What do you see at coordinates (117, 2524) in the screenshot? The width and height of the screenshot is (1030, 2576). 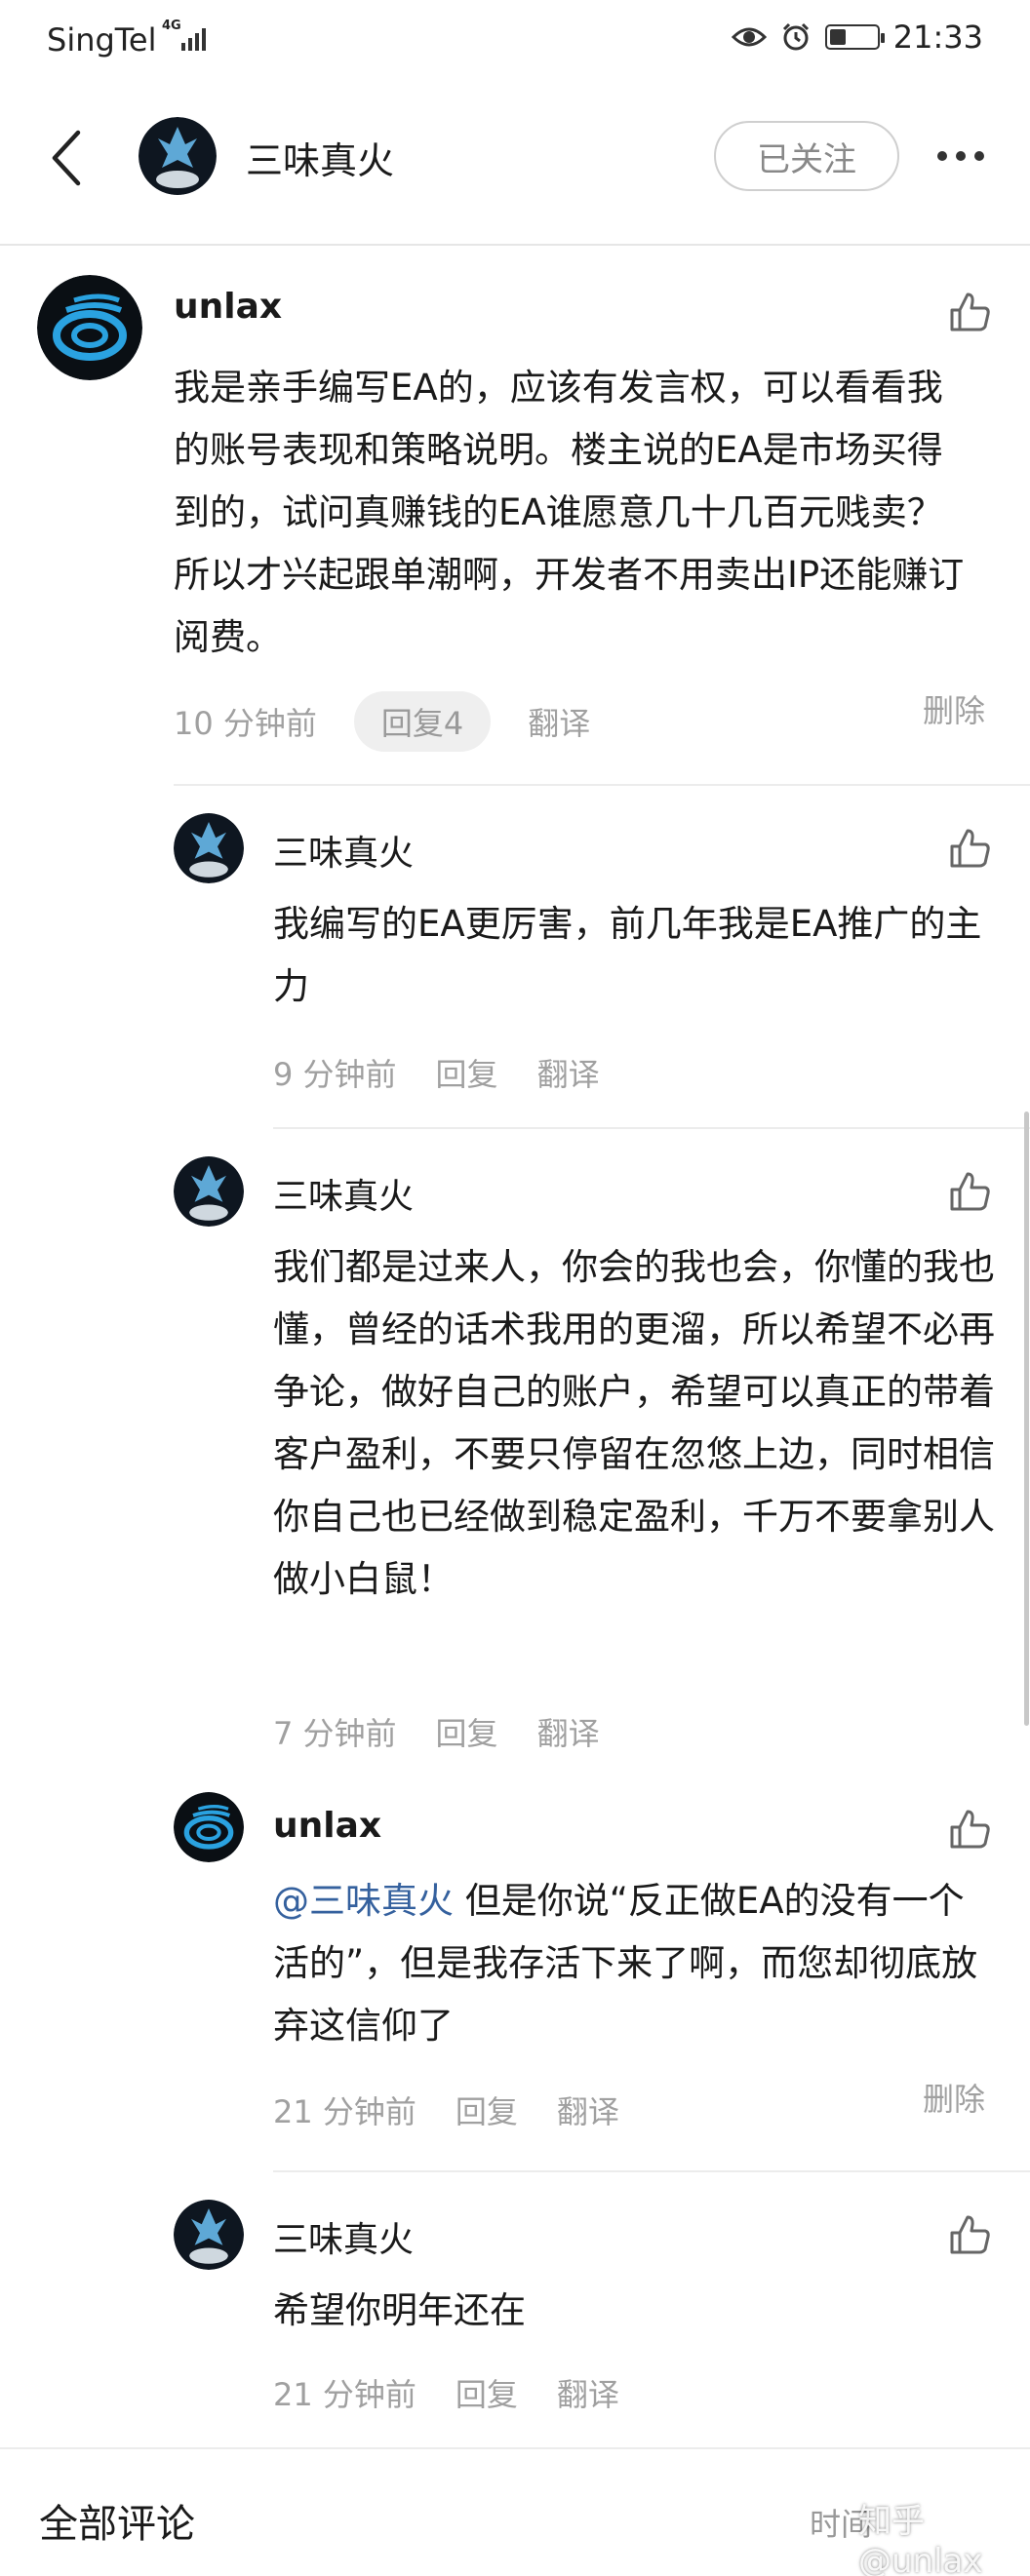 I see `all-comments-title: 全部评论` at bounding box center [117, 2524].